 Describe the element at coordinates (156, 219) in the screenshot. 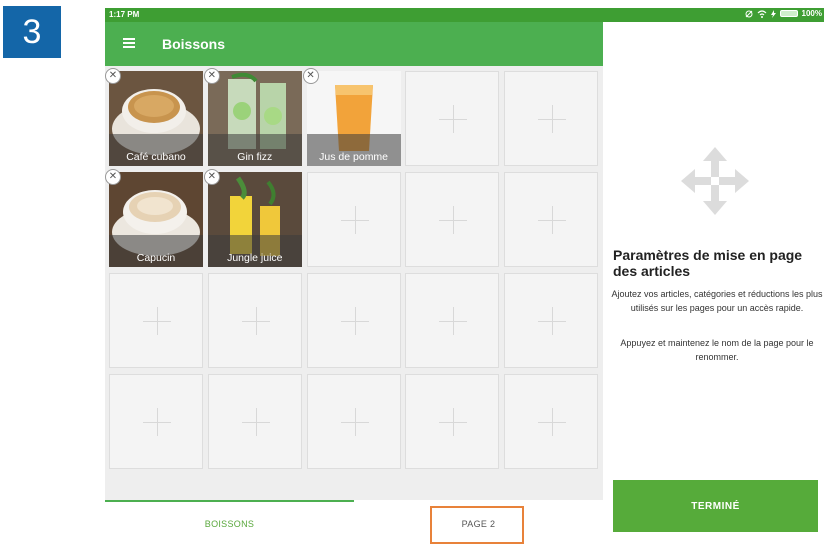

I see `item-tile: Capucin` at that location.